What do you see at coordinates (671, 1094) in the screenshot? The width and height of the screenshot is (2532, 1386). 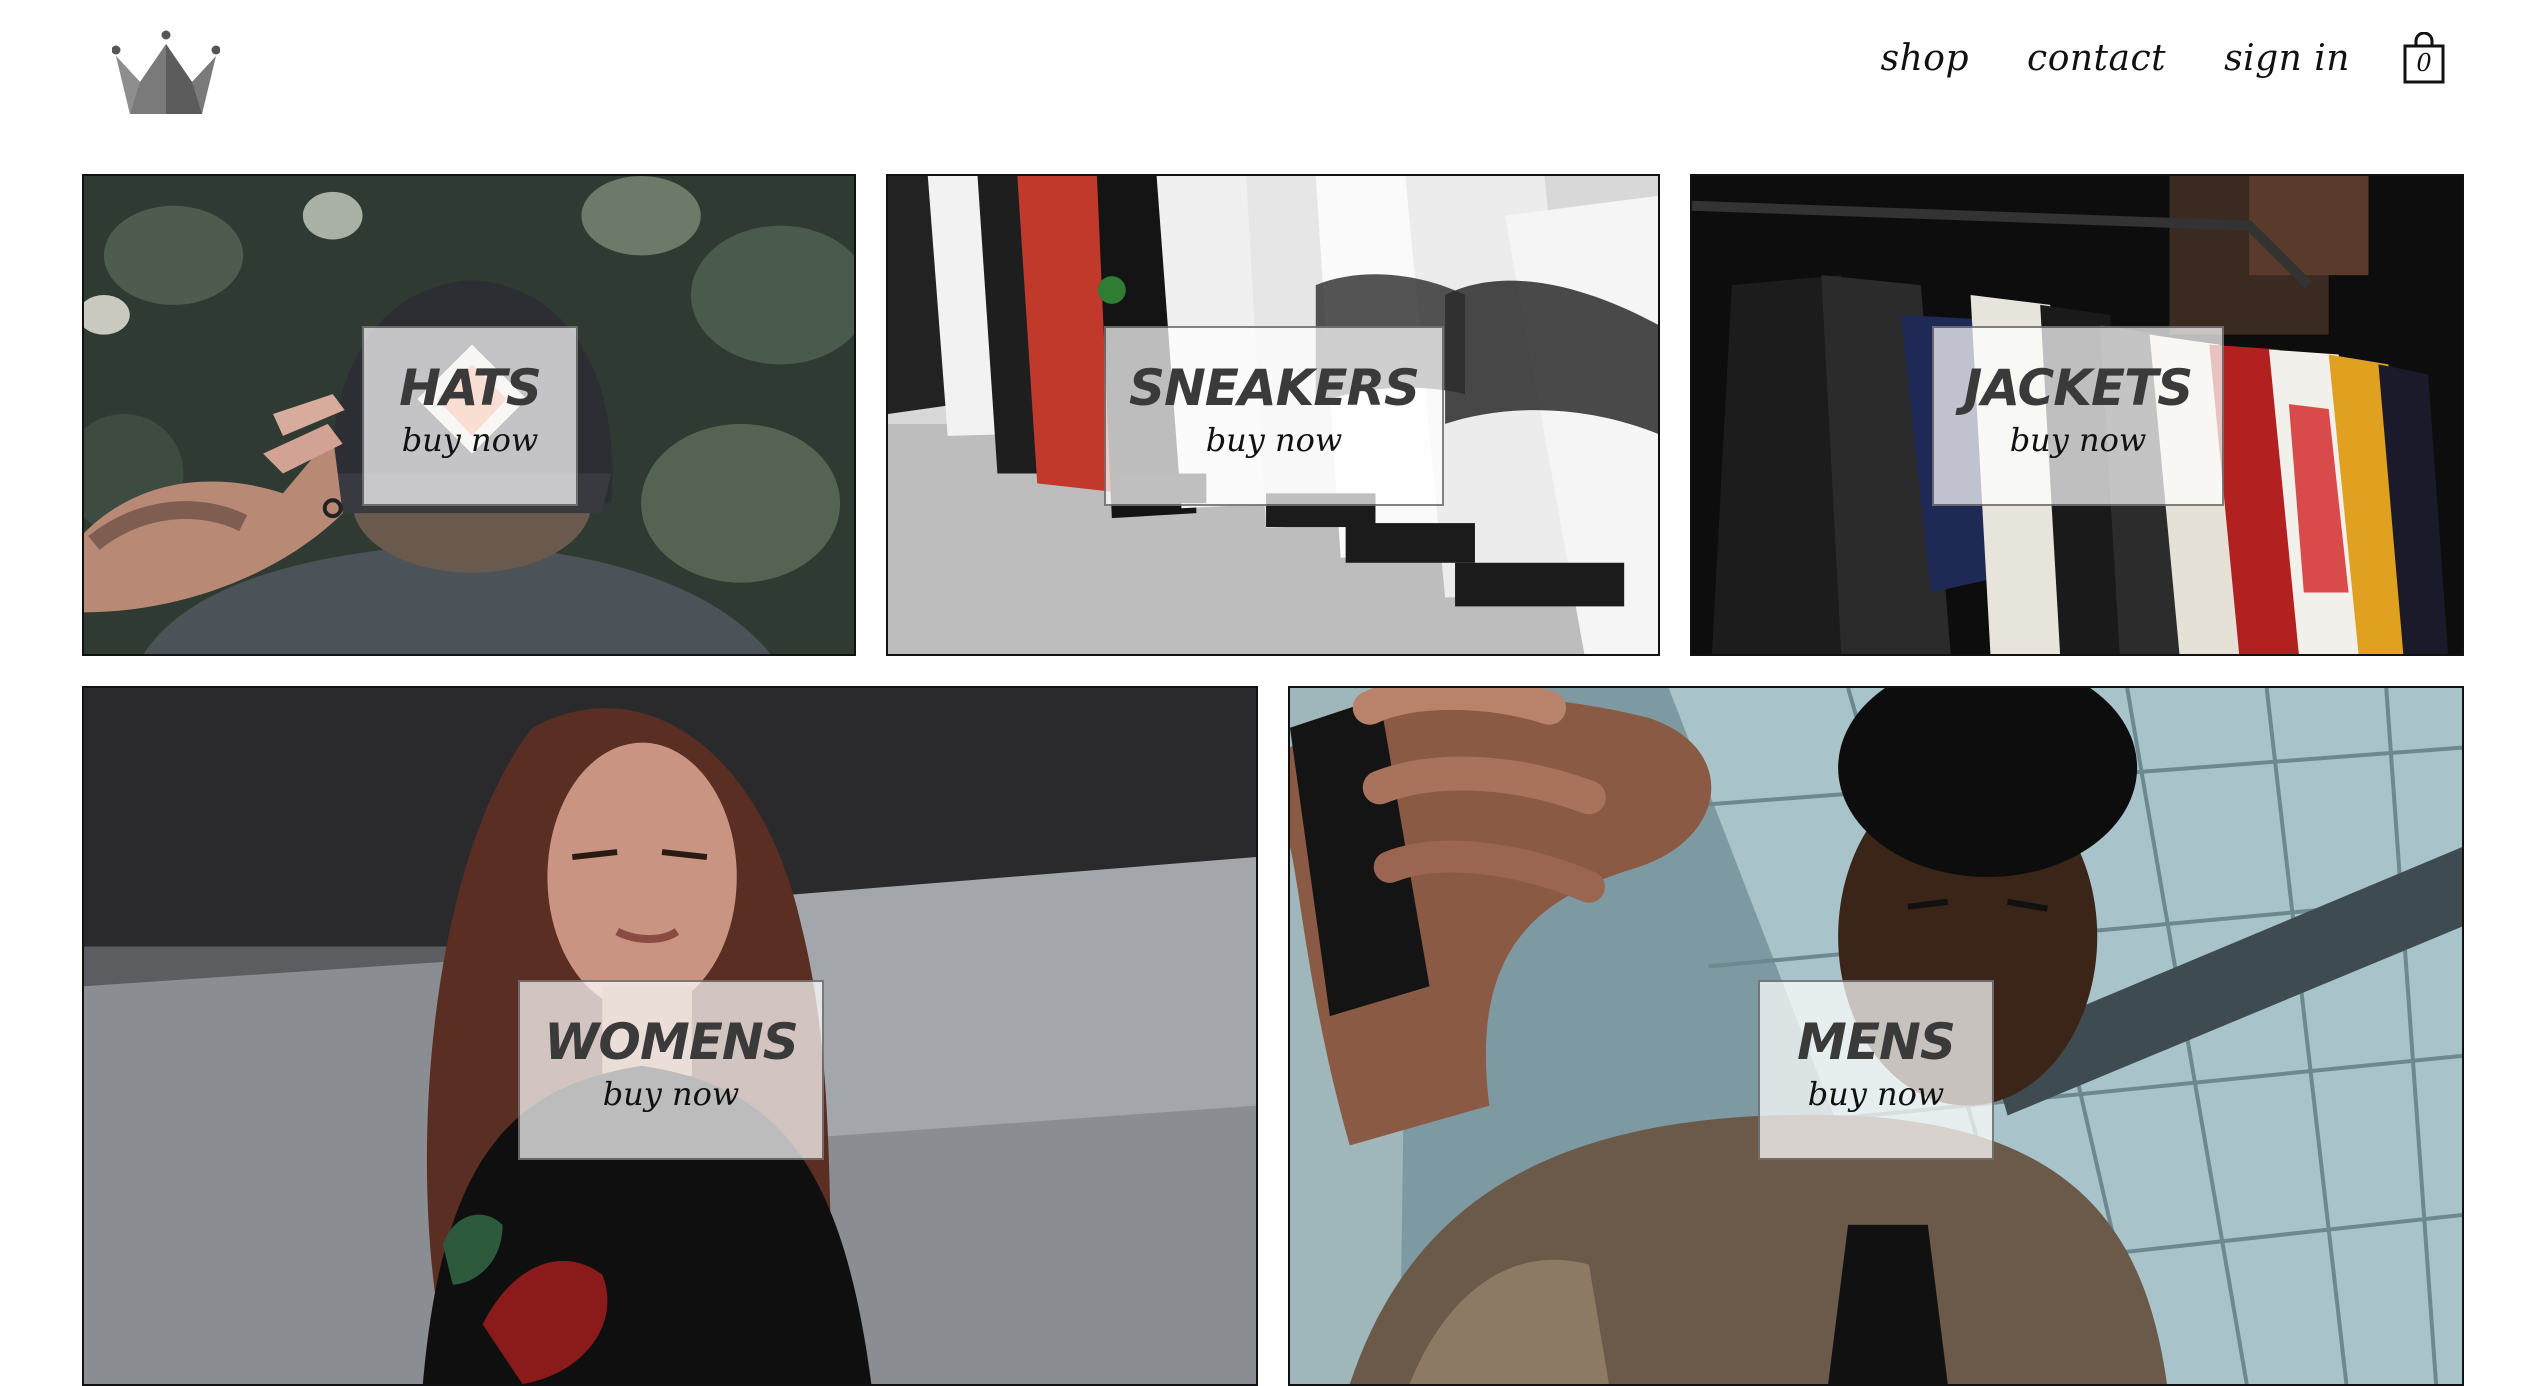 I see `womens-buy-now-link: buy now` at bounding box center [671, 1094].